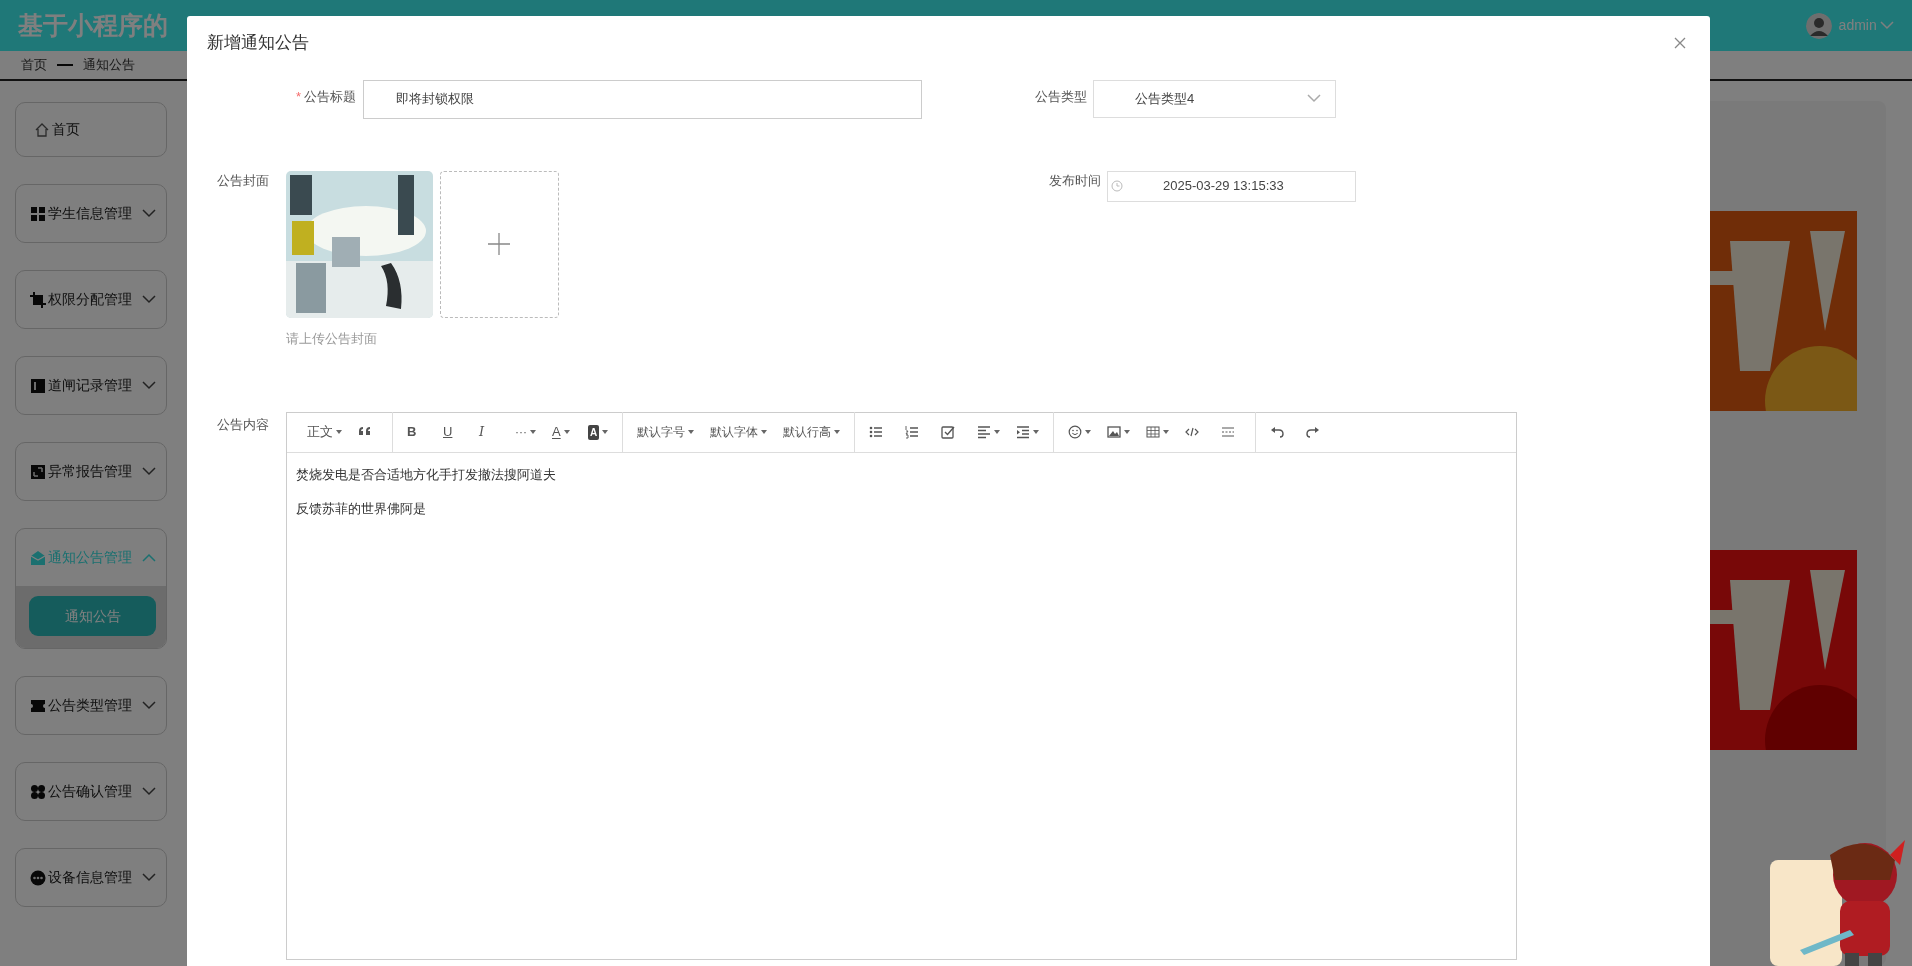 The image size is (1912, 966). I want to click on checkbox-icon, so click(948, 432).